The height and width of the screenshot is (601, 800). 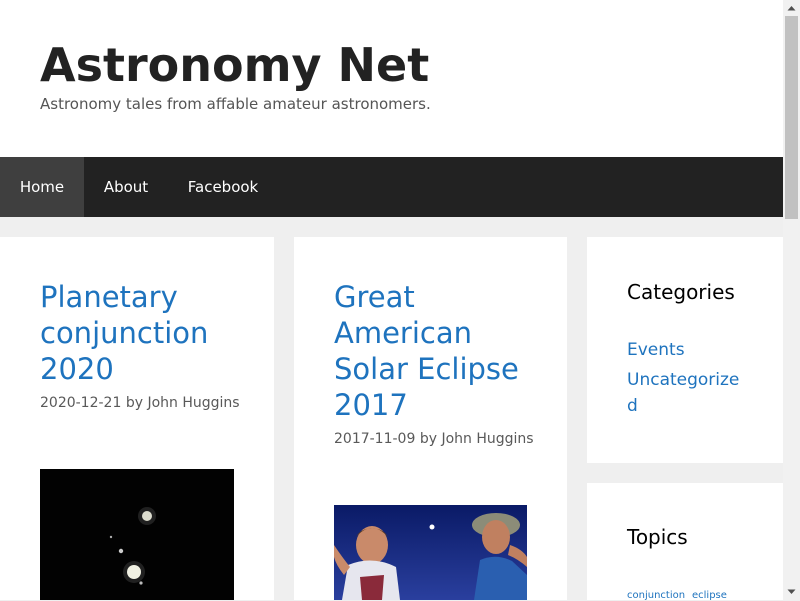 I want to click on post-thumbnail-eclipse, so click(x=430, y=552).